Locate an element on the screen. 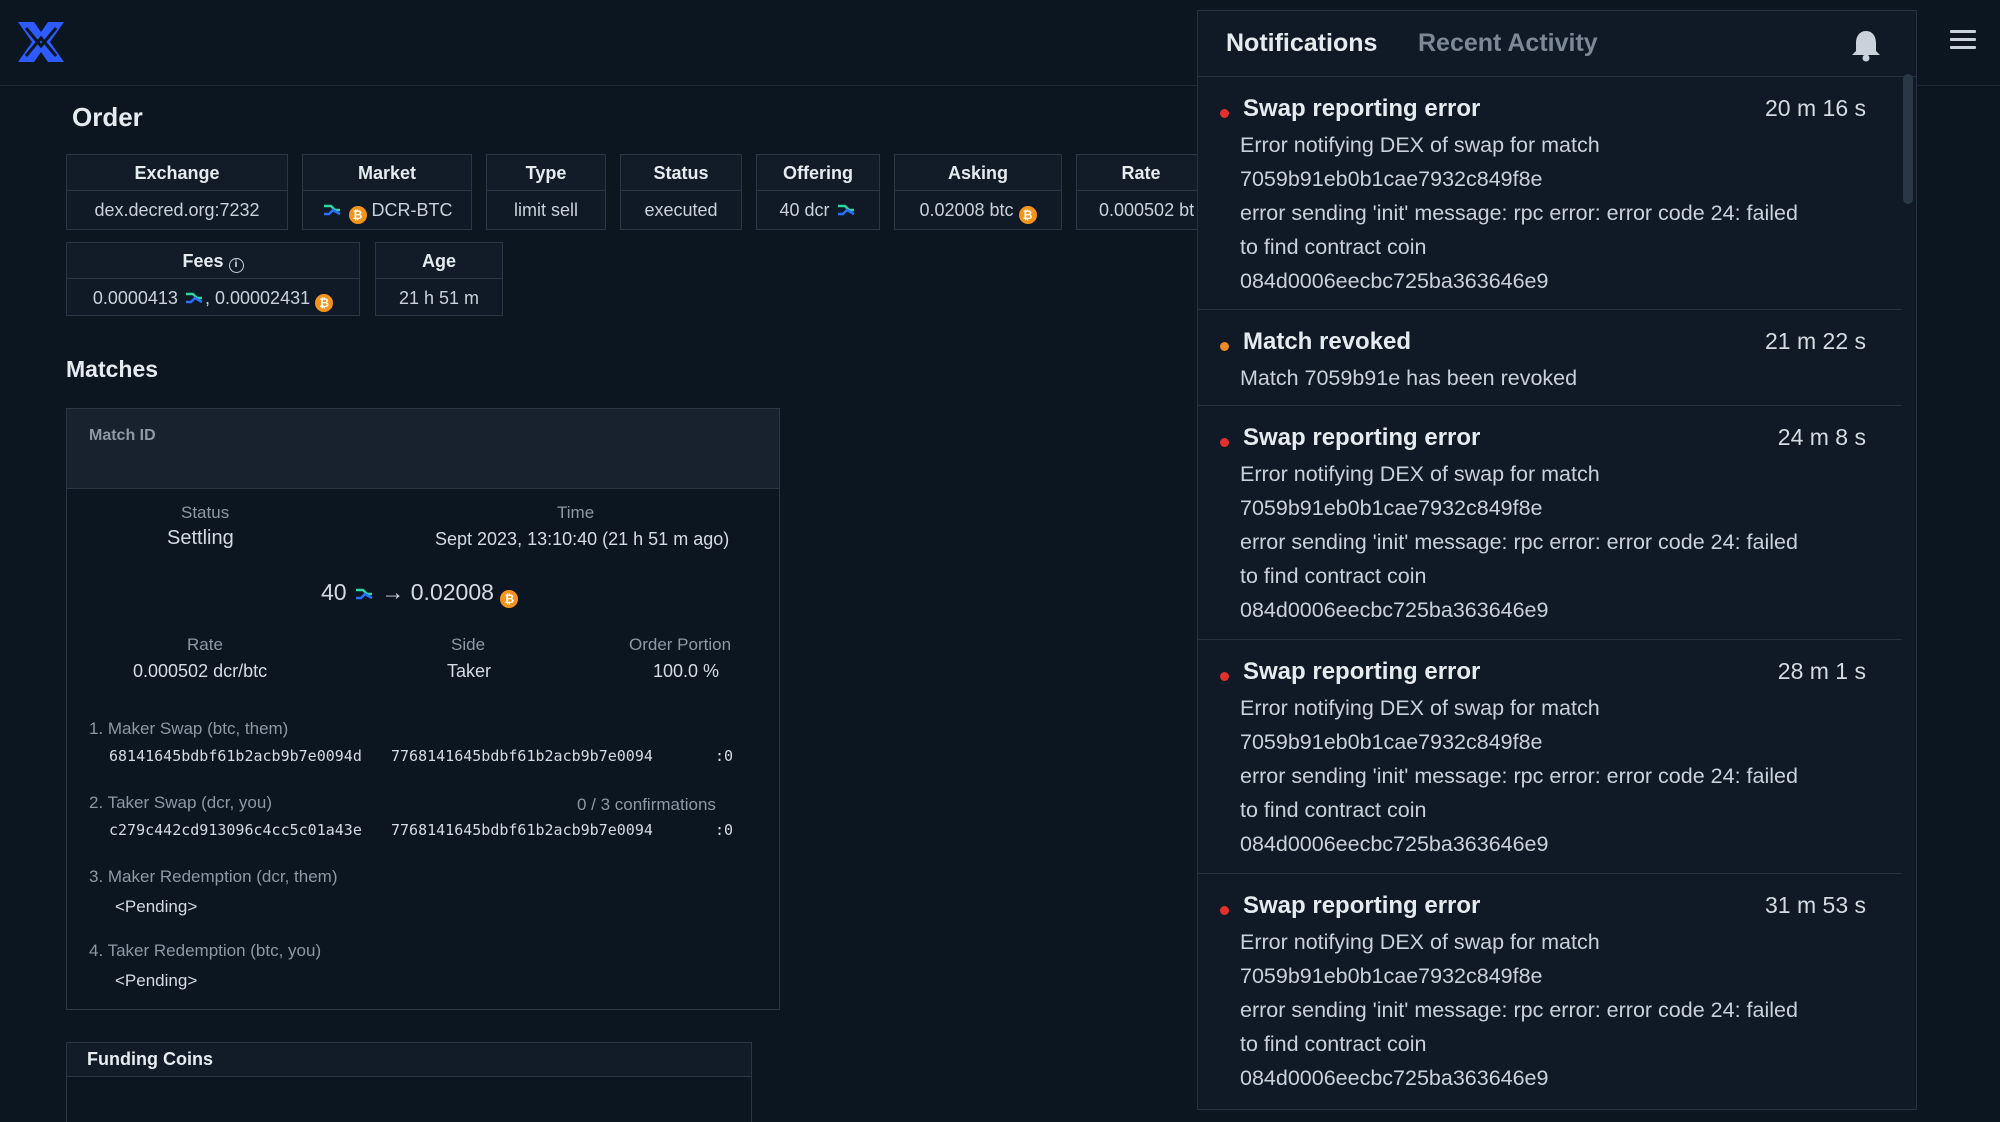 This screenshot has height=1122, width=2000. offering-value-wrap: 40 dcr is located at coordinates (818, 210).